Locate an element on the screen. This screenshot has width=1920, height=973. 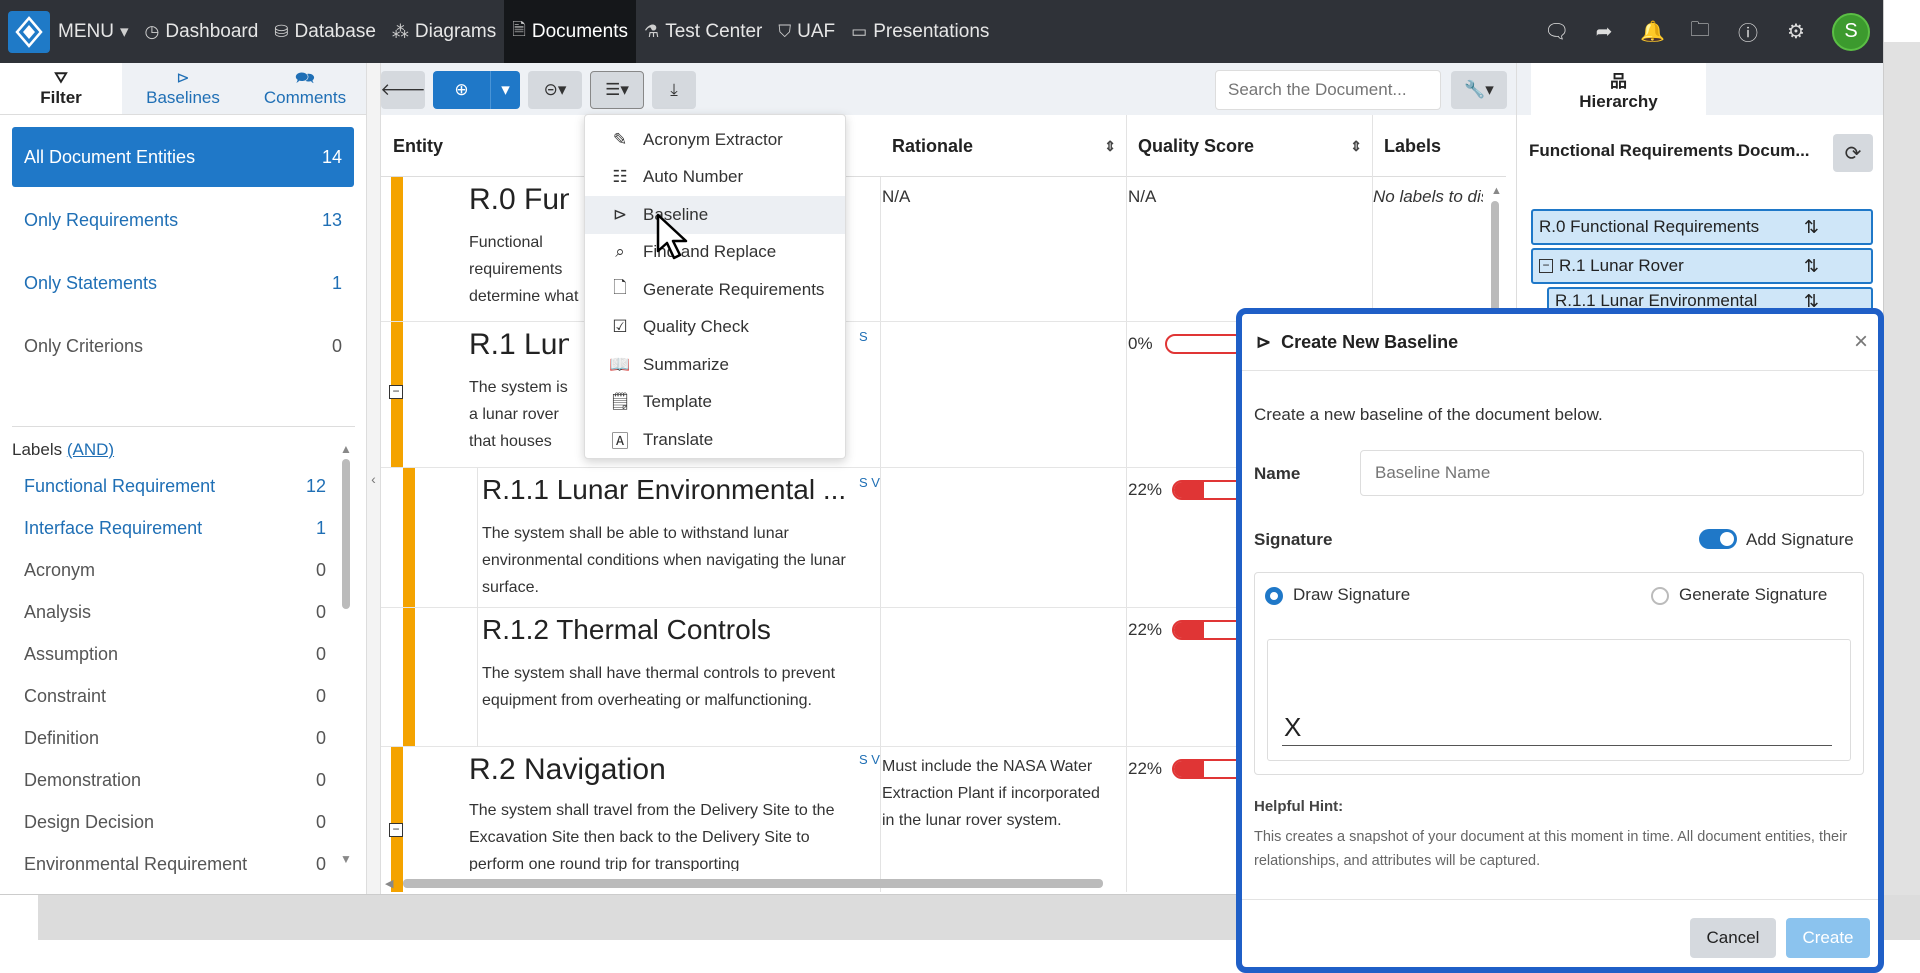
create-button: Create is located at coordinates (1828, 938).